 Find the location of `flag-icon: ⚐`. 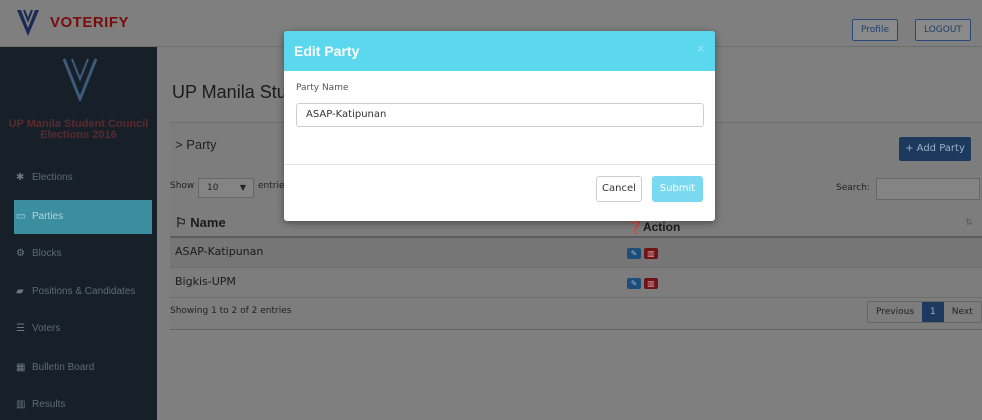

flag-icon: ⚐ is located at coordinates (181, 222).